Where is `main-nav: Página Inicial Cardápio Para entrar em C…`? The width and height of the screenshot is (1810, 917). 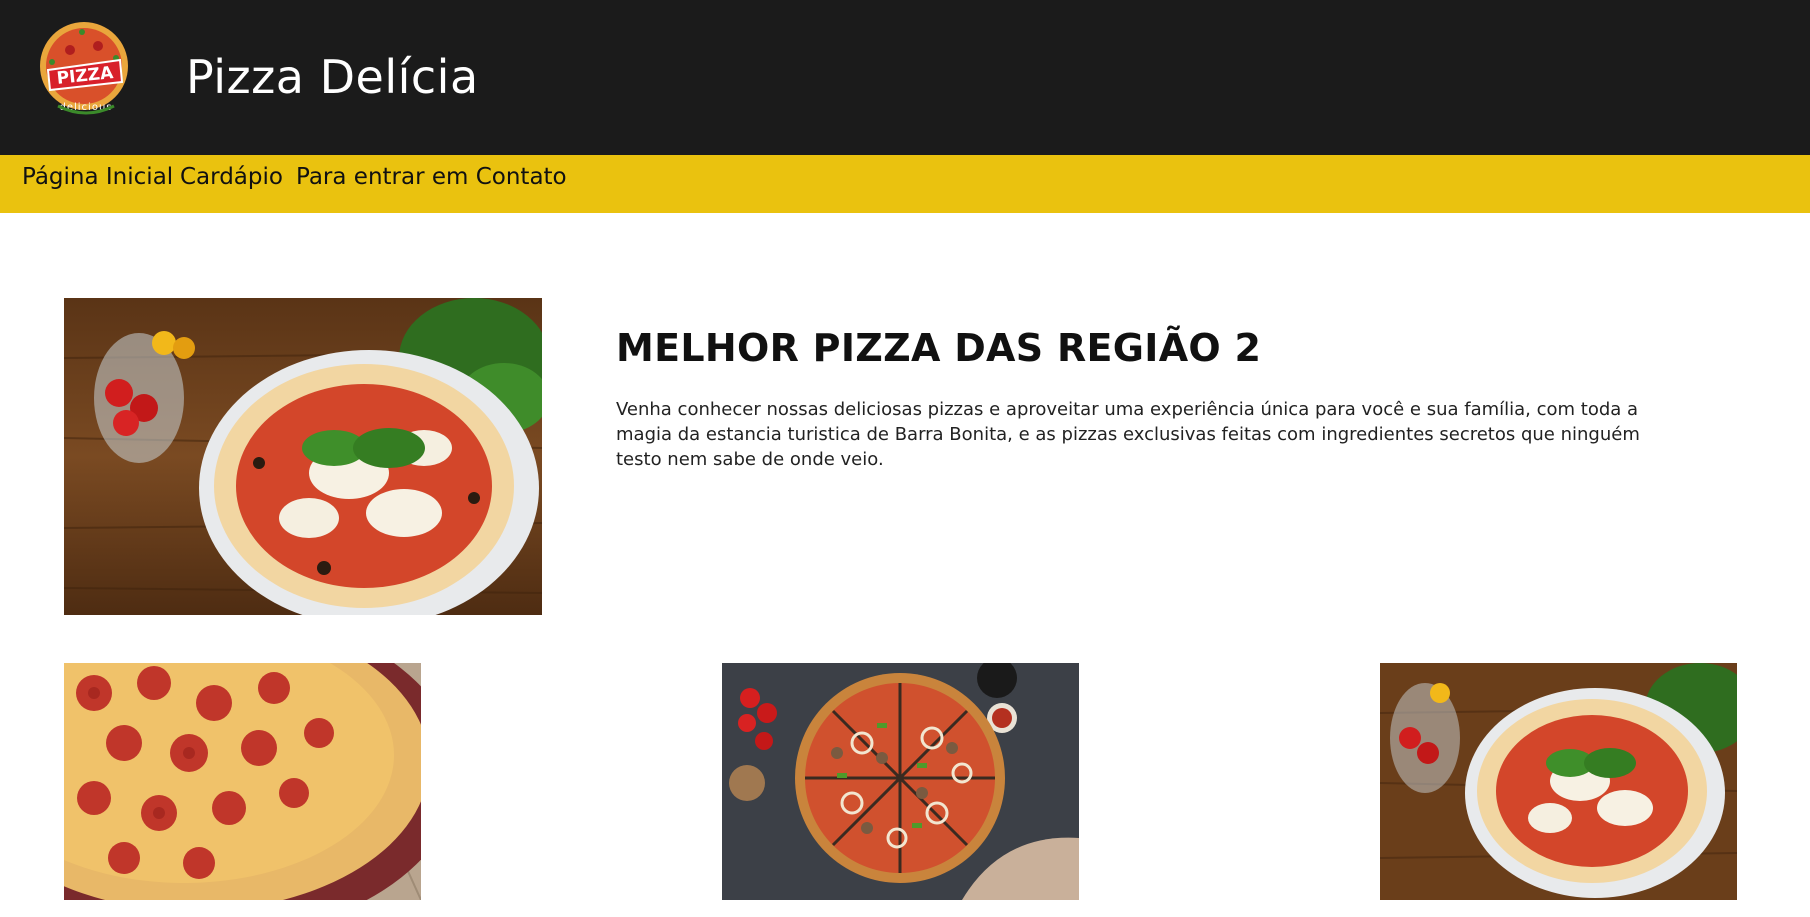 main-nav: Página Inicial Cardápio Para entrar em C… is located at coordinates (905, 184).